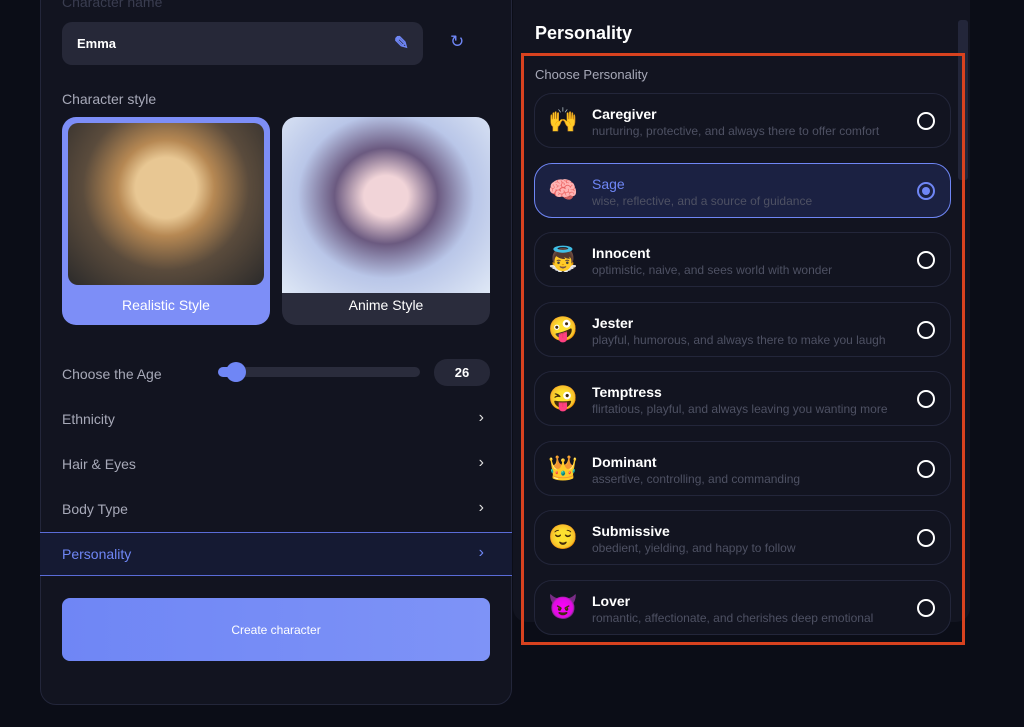 The width and height of the screenshot is (1024, 727). Describe the element at coordinates (166, 204) in the screenshot. I see `realistic-preview-image` at that location.